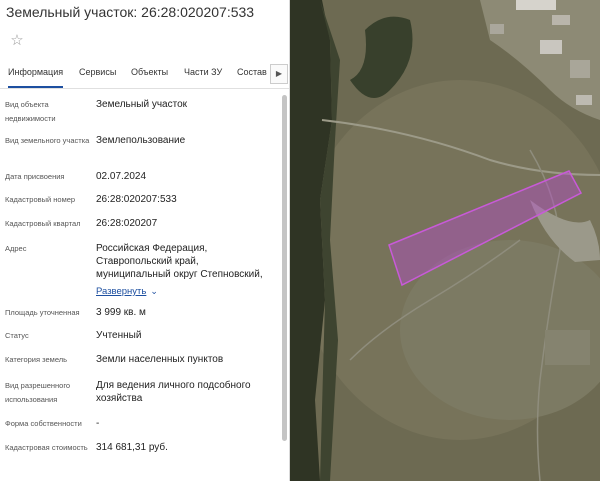 The height and width of the screenshot is (481, 600). What do you see at coordinates (35, 176) in the screenshot?
I see `field-label: Дата присвоения` at bounding box center [35, 176].